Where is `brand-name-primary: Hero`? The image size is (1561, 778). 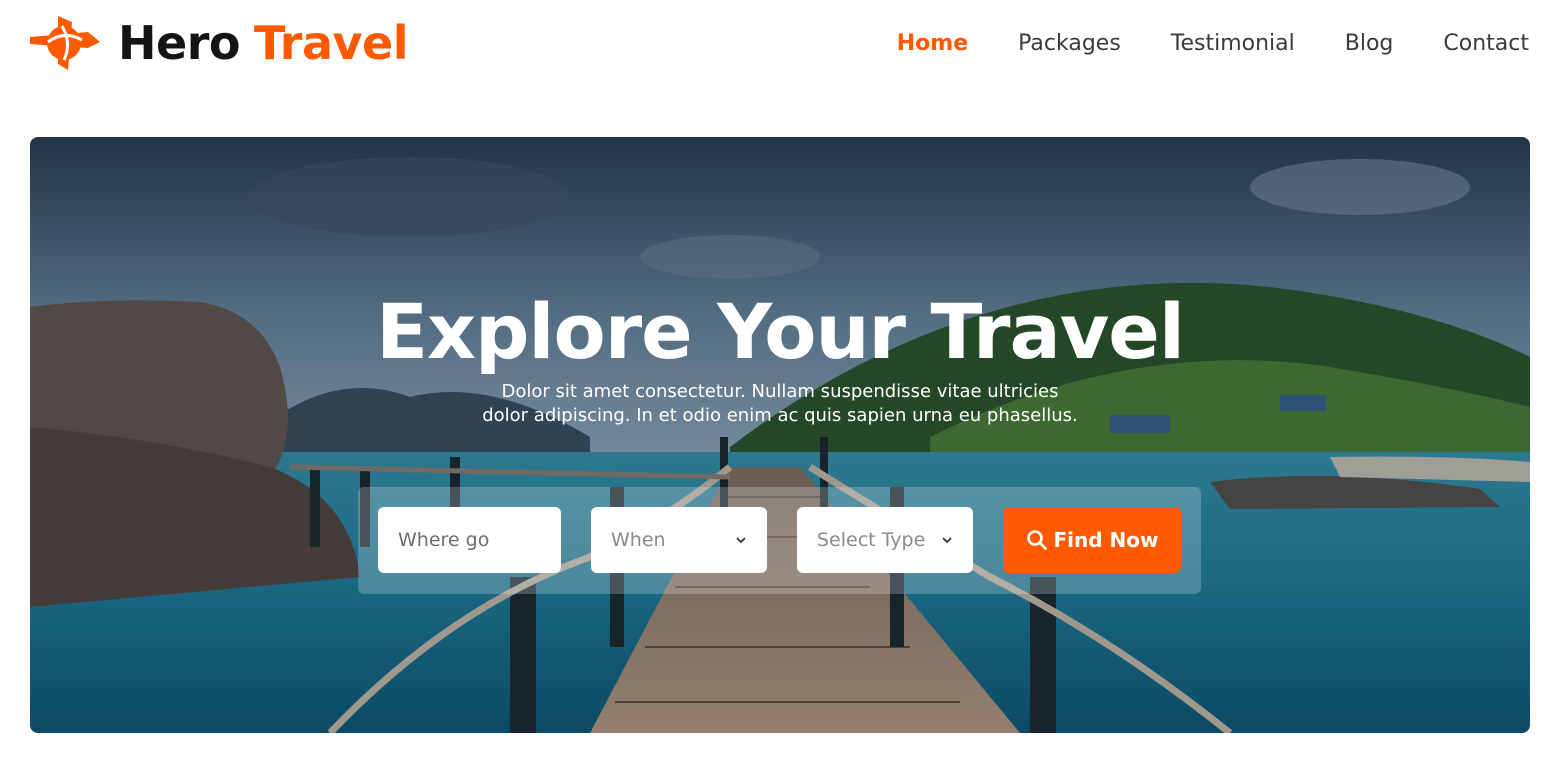 brand-name-primary: Hero is located at coordinates (179, 43).